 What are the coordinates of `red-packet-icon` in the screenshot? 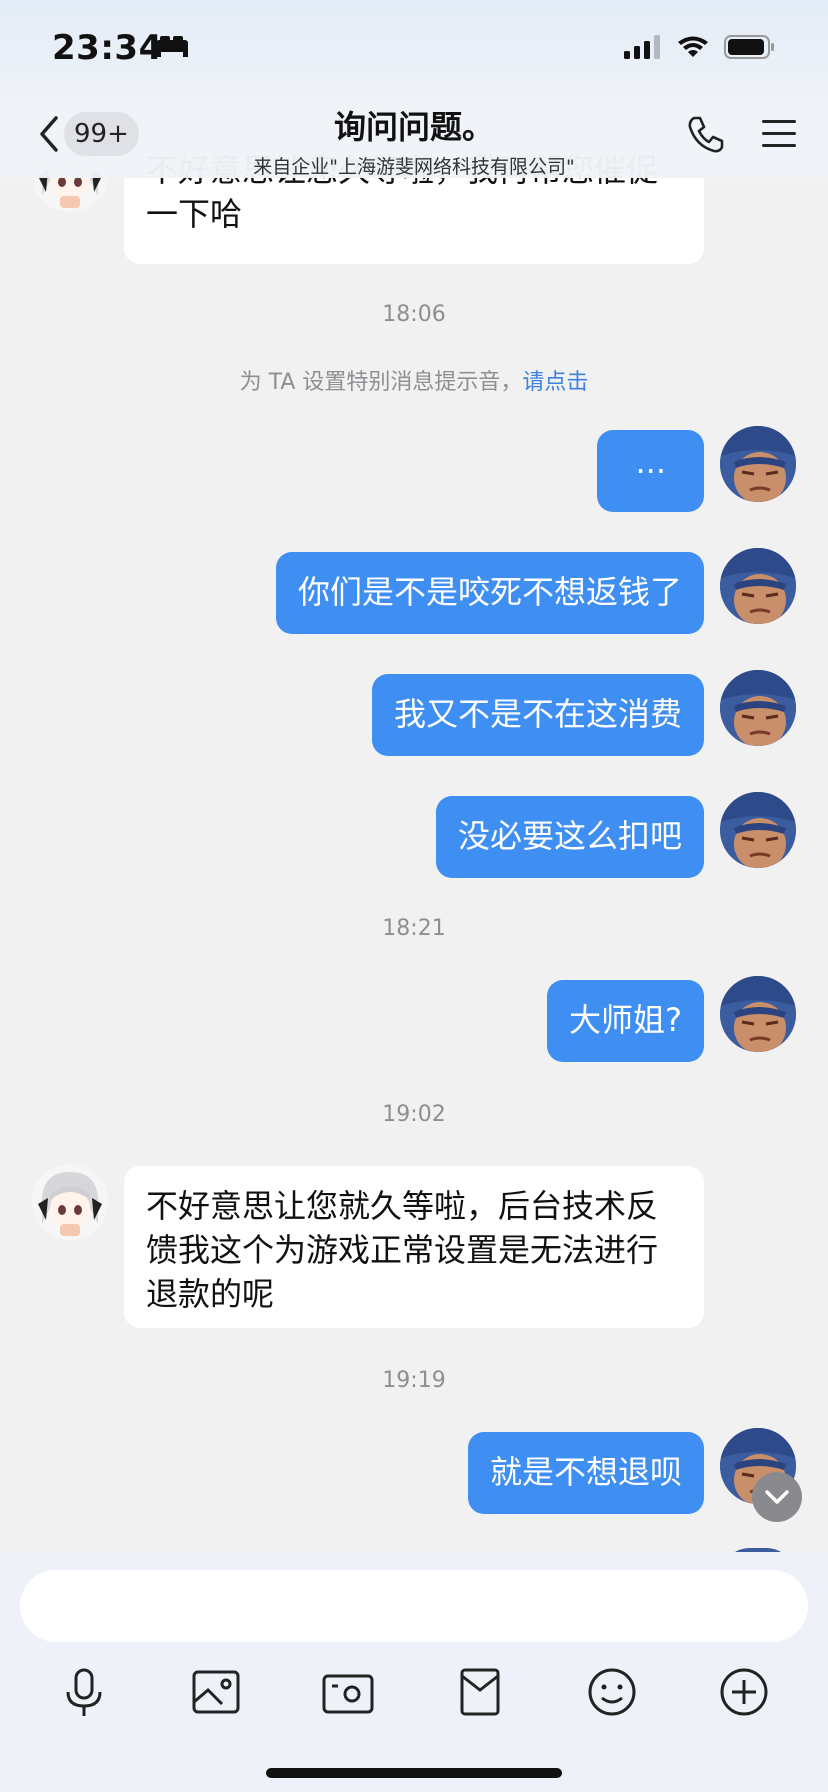 It's located at (480, 1692).